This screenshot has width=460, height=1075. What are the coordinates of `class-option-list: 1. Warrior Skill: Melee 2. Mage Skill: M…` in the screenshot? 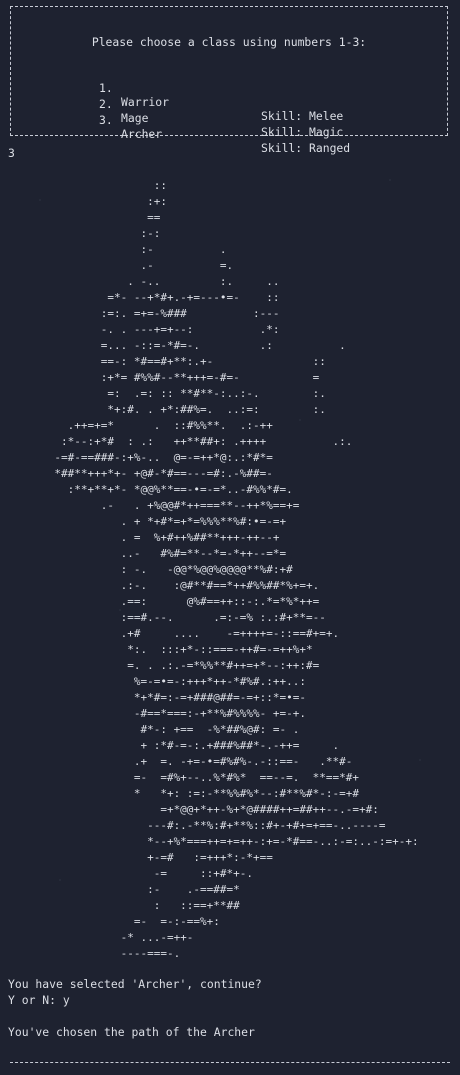 It's located at (224, 111).